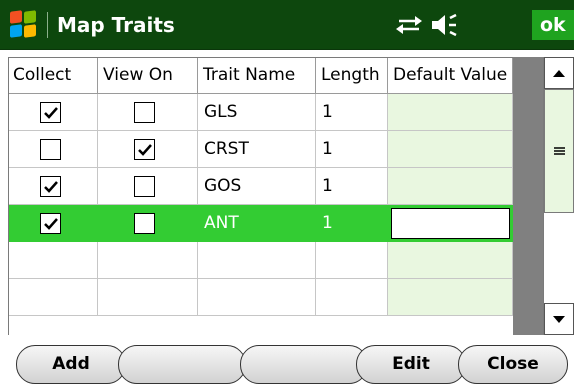 This screenshot has height=389, width=574. Describe the element at coordinates (148, 75) in the screenshot. I see `column-header-view-on: View On` at that location.